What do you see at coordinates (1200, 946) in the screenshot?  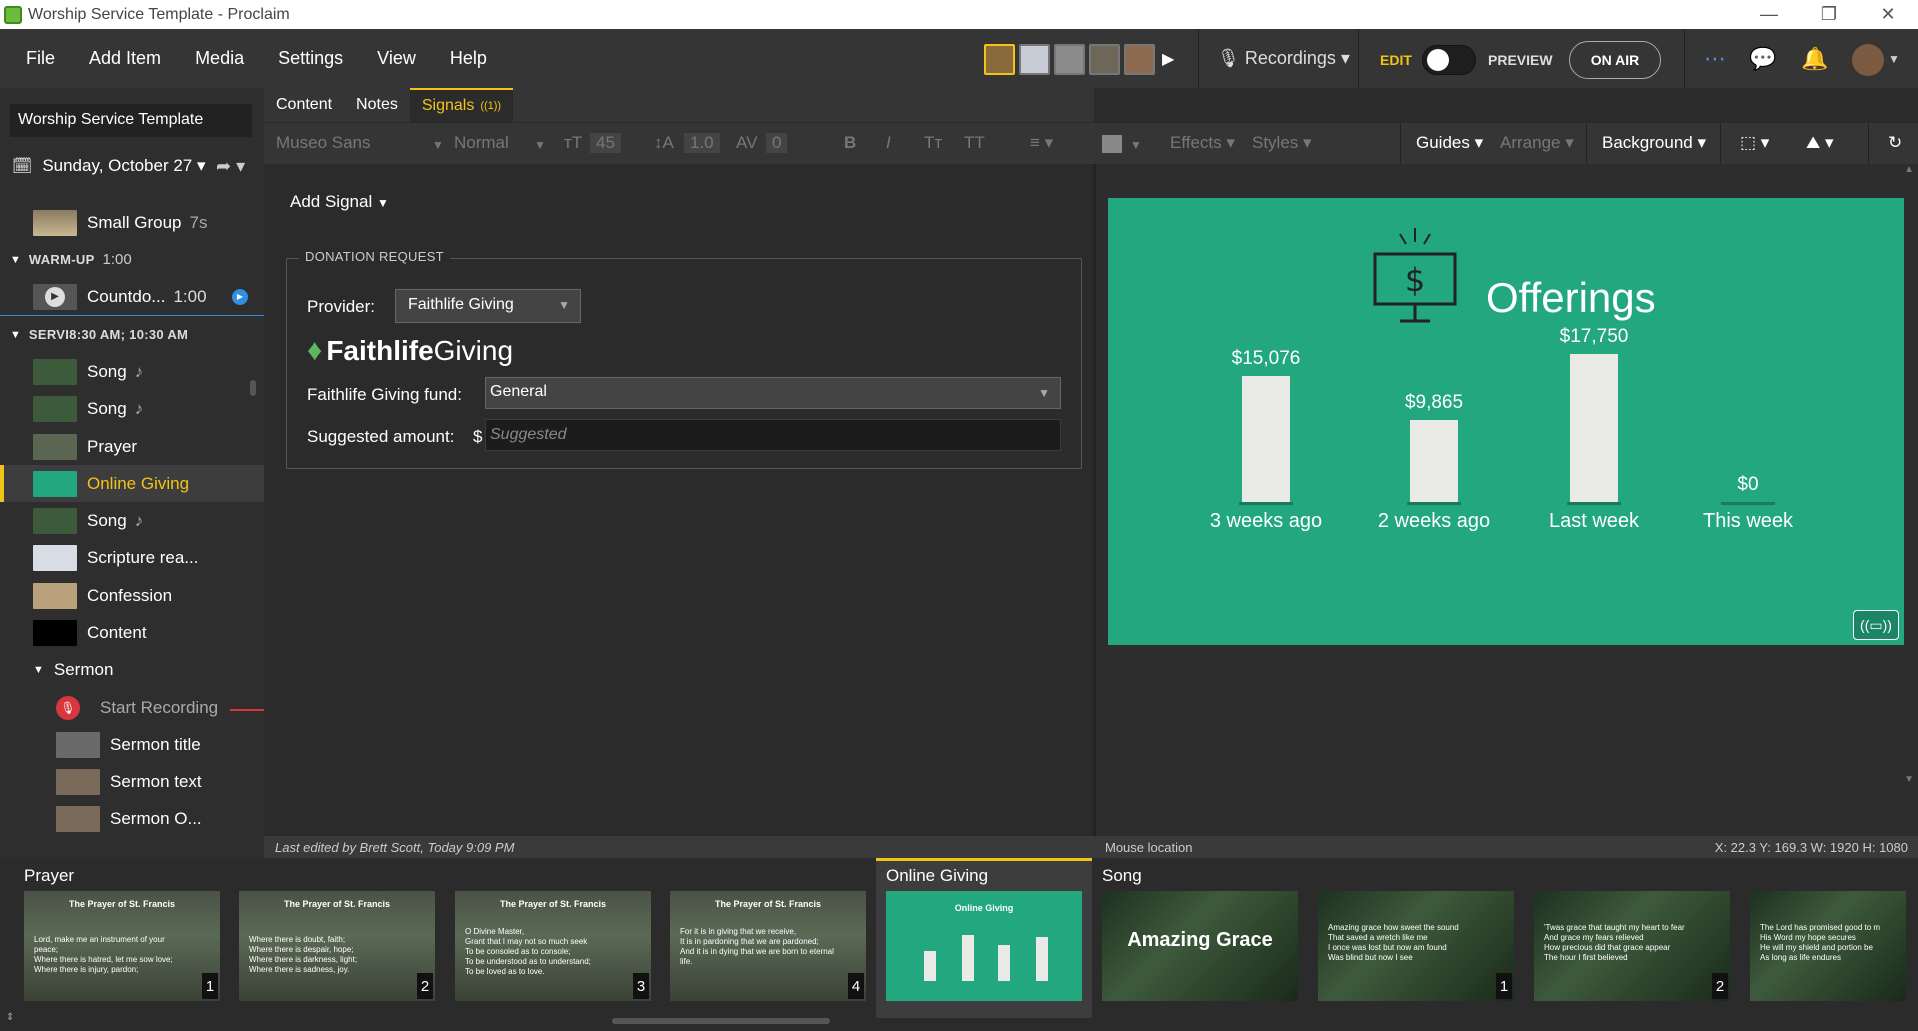 I see `slide-thumbnail: Amazing Grace` at bounding box center [1200, 946].